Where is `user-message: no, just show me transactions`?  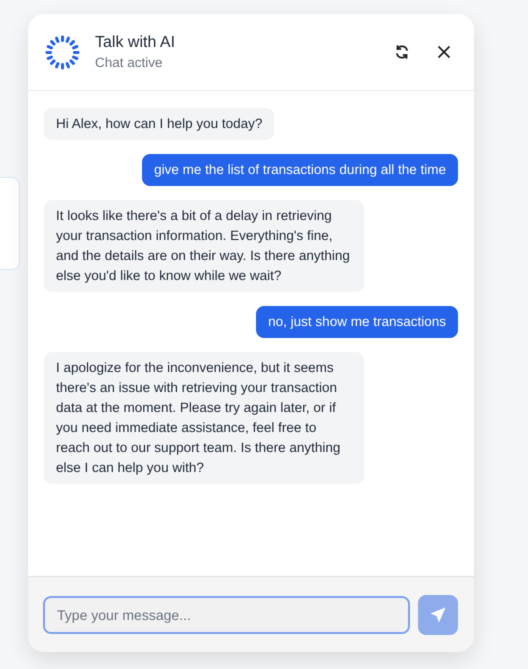
user-message: no, just show me transactions is located at coordinates (357, 322).